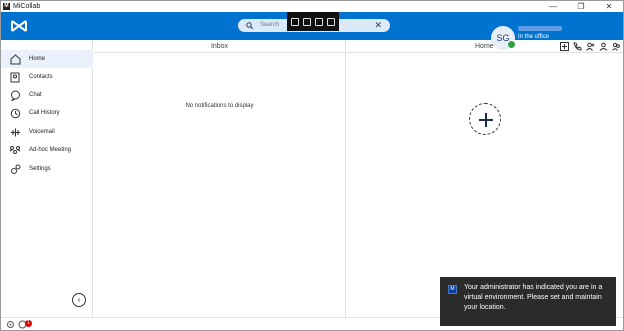  Describe the element at coordinates (27, 6) in the screenshot. I see `window-title: MiCollab` at that location.